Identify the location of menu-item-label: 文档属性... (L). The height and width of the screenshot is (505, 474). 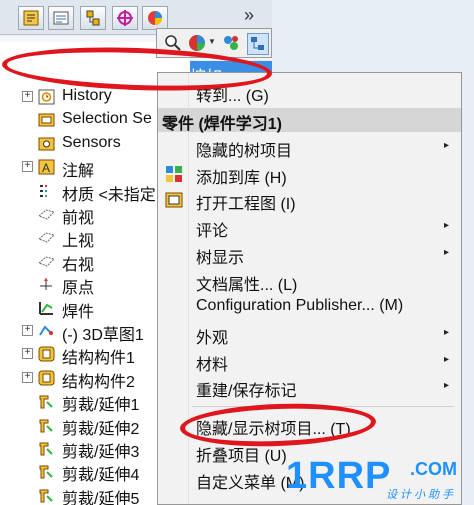
(247, 285).